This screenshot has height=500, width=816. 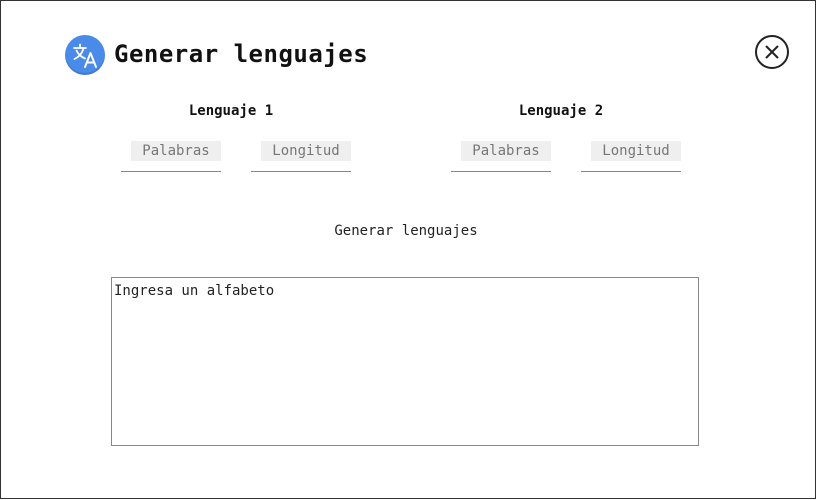 I want to click on language-1-length-input, so click(x=306, y=151).